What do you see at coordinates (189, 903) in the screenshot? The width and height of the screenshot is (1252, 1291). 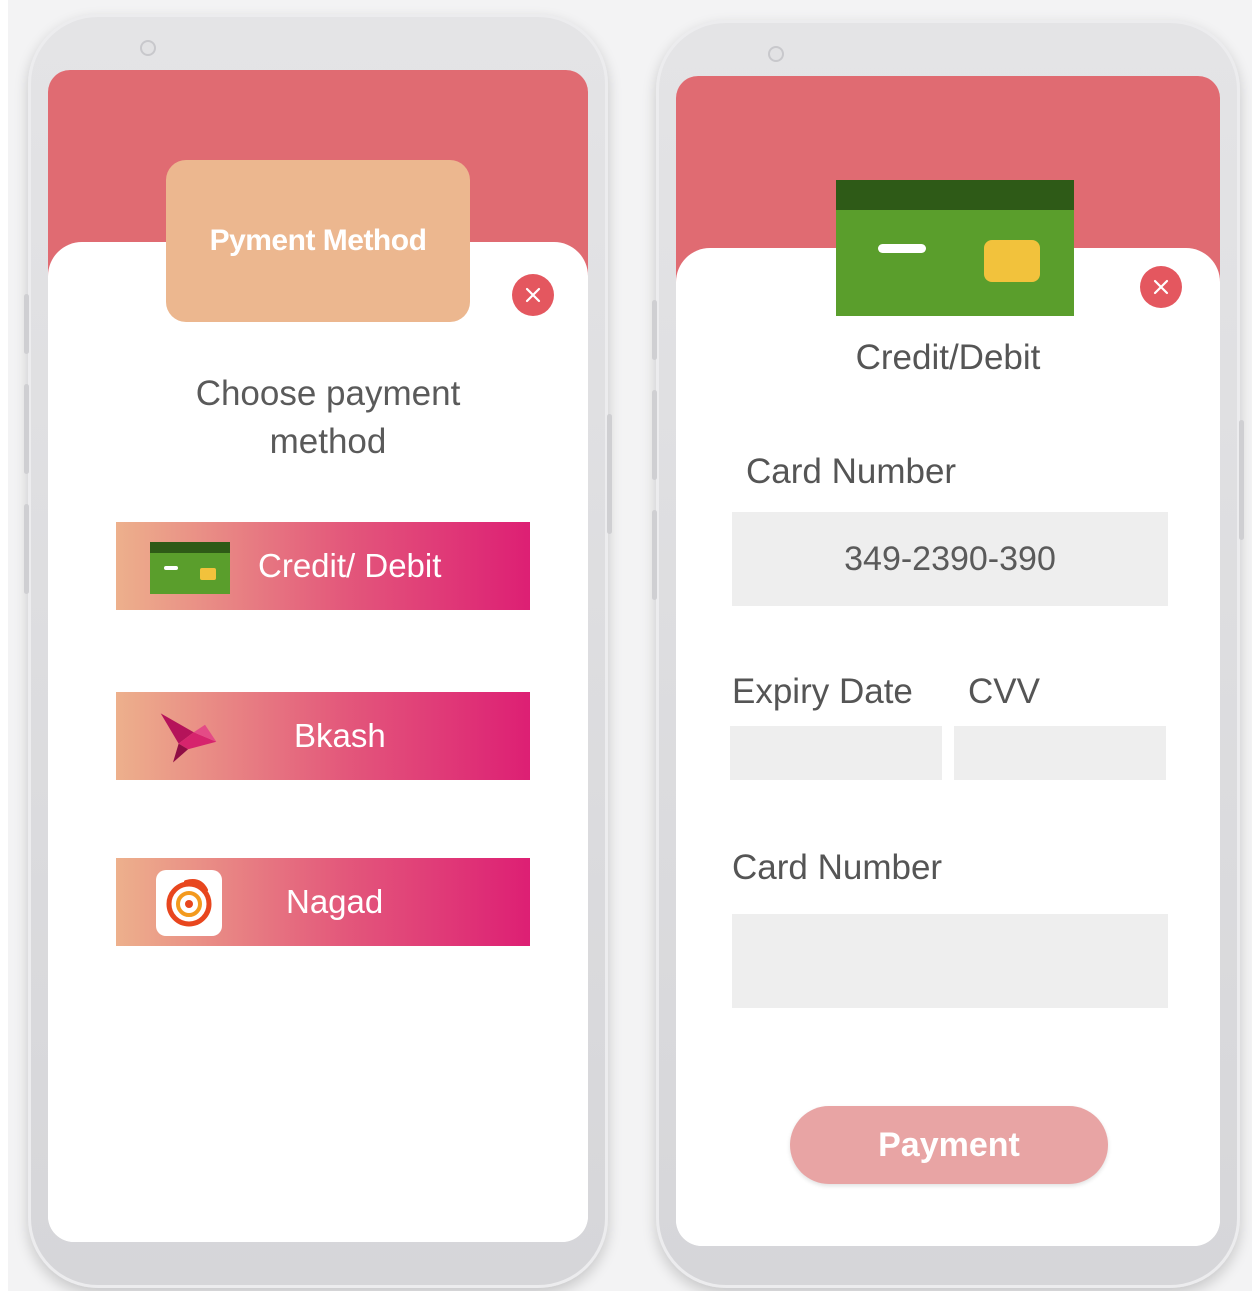 I see `nagad-logo-icon` at bounding box center [189, 903].